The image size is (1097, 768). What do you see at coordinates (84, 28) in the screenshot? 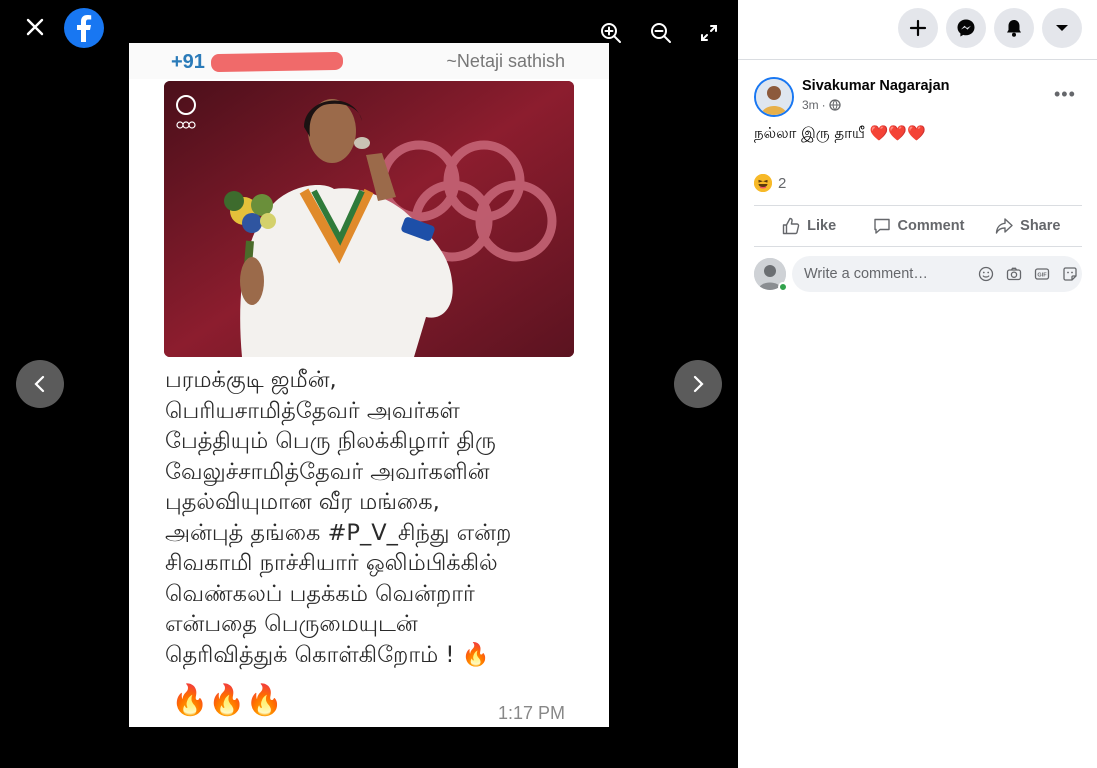
I see `facebook-logo-icon` at bounding box center [84, 28].